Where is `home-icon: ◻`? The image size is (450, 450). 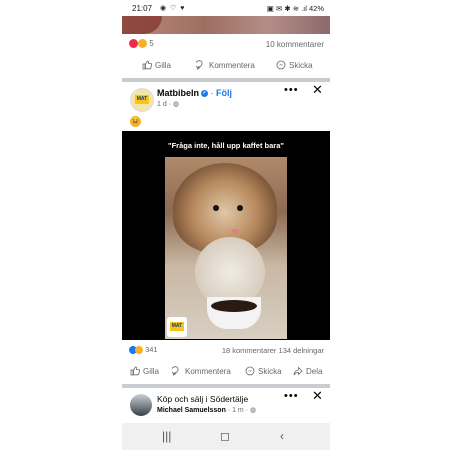 home-icon: ◻ is located at coordinates (225, 436).